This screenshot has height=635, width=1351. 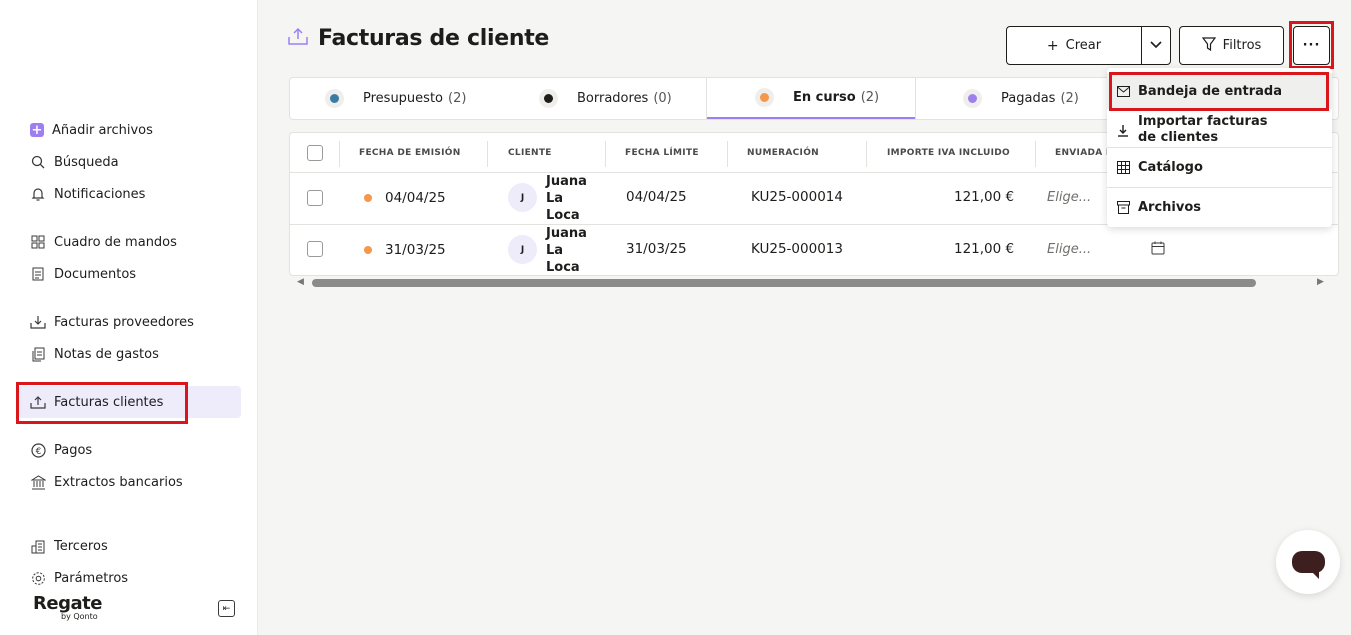 I want to click on filters-button-label: Filtros, so click(x=1242, y=45).